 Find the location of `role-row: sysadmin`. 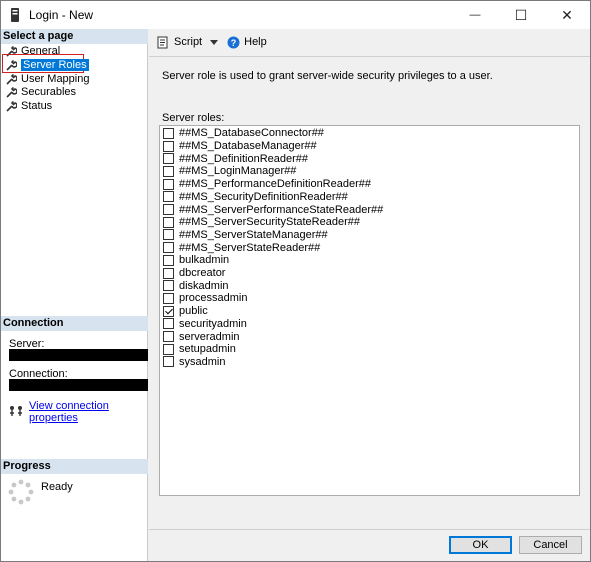

role-row: sysadmin is located at coordinates (194, 362).